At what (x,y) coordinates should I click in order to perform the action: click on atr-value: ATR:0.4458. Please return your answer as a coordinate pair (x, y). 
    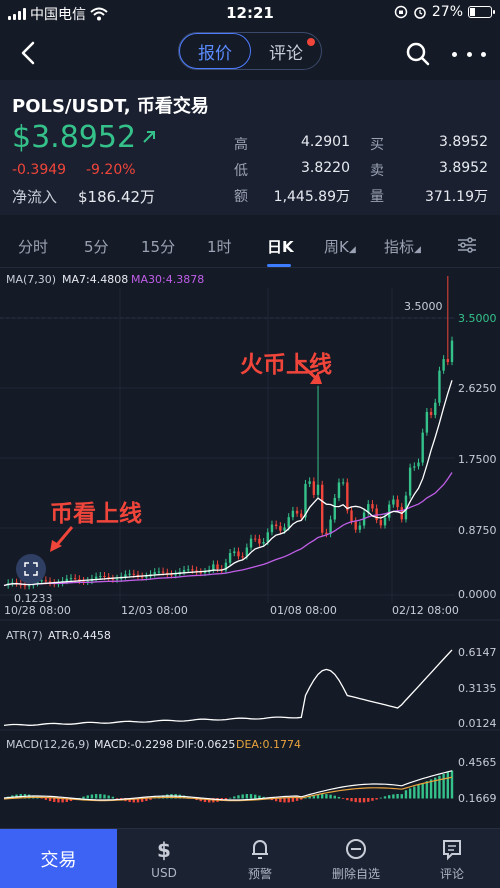
    Looking at the image, I should click on (79, 635).